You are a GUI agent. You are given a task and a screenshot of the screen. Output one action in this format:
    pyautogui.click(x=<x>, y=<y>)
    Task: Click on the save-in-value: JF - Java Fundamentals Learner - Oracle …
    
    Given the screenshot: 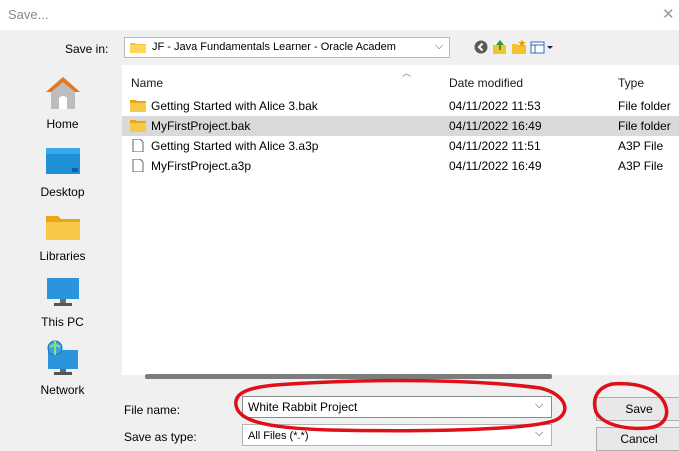 What is the action you would take?
    pyautogui.click(x=274, y=47)
    